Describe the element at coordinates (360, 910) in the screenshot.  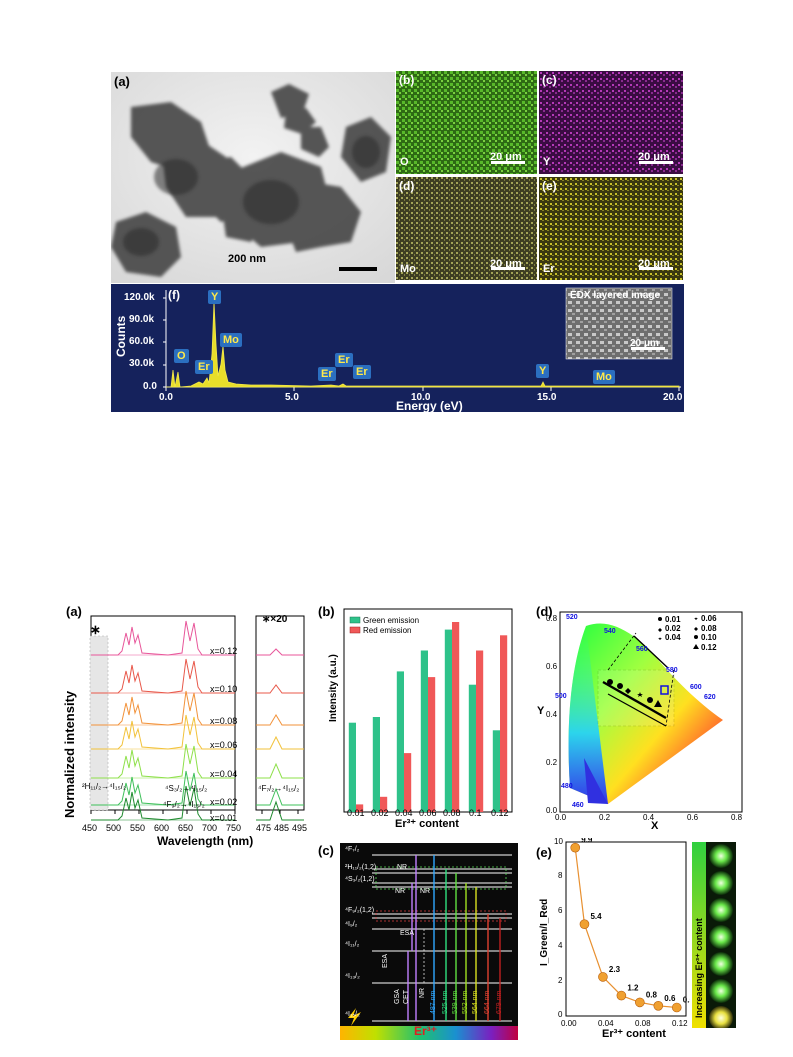
I see `level-3: ⁴F₉/₂(1,2)` at that location.